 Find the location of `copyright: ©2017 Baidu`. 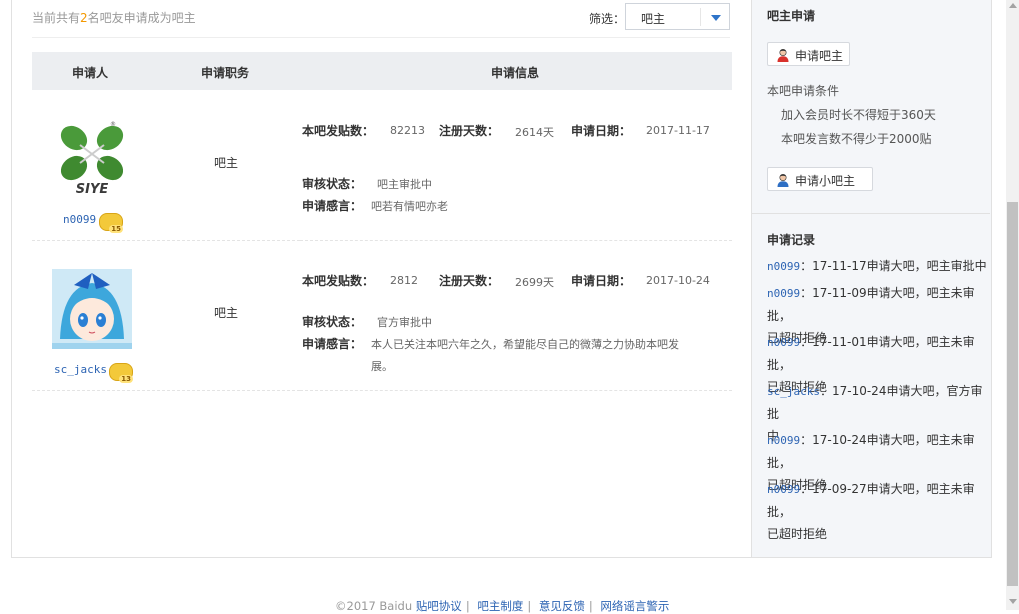

copyright: ©2017 Baidu is located at coordinates (374, 606).